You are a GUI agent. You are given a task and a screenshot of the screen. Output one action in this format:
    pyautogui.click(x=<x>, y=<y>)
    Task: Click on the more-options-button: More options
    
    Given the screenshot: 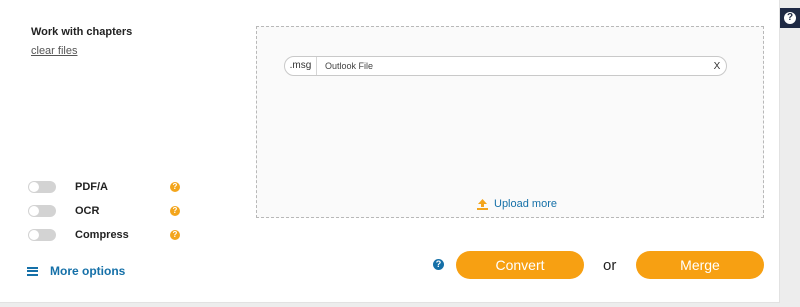 What is the action you would take?
    pyautogui.click(x=76, y=271)
    